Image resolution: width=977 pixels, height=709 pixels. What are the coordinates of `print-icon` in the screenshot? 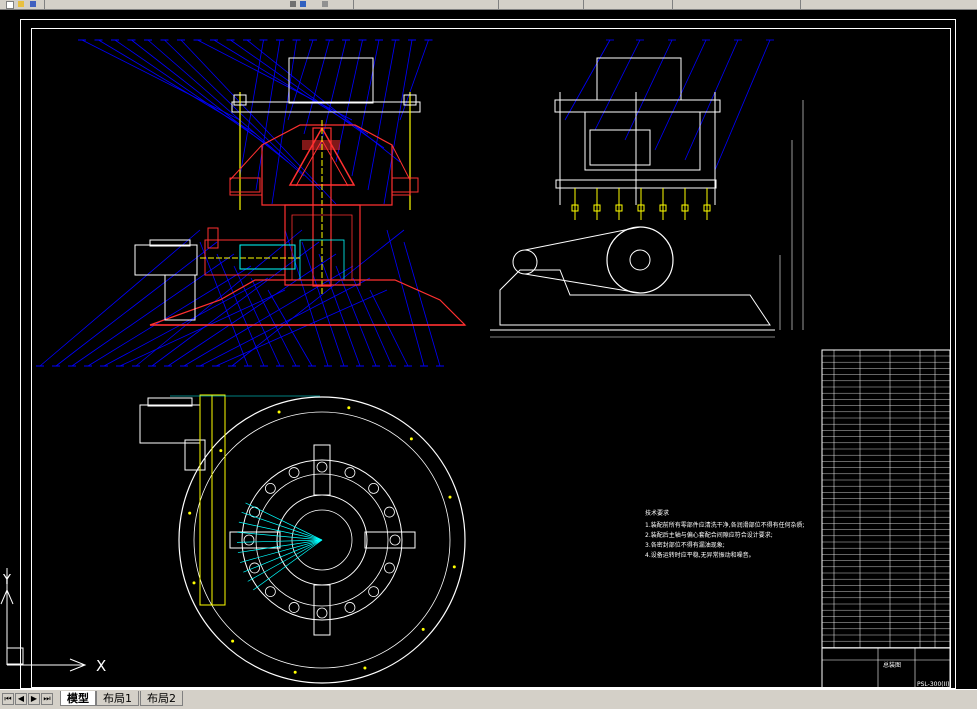 It's located at (293, 4).